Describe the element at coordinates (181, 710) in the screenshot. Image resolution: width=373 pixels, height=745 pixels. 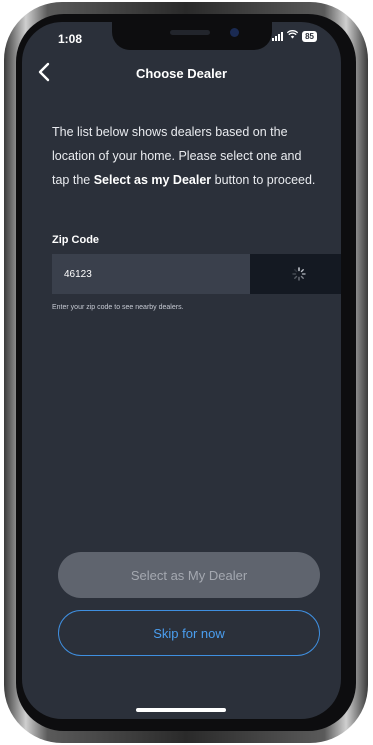
I see `home-indicator` at that location.